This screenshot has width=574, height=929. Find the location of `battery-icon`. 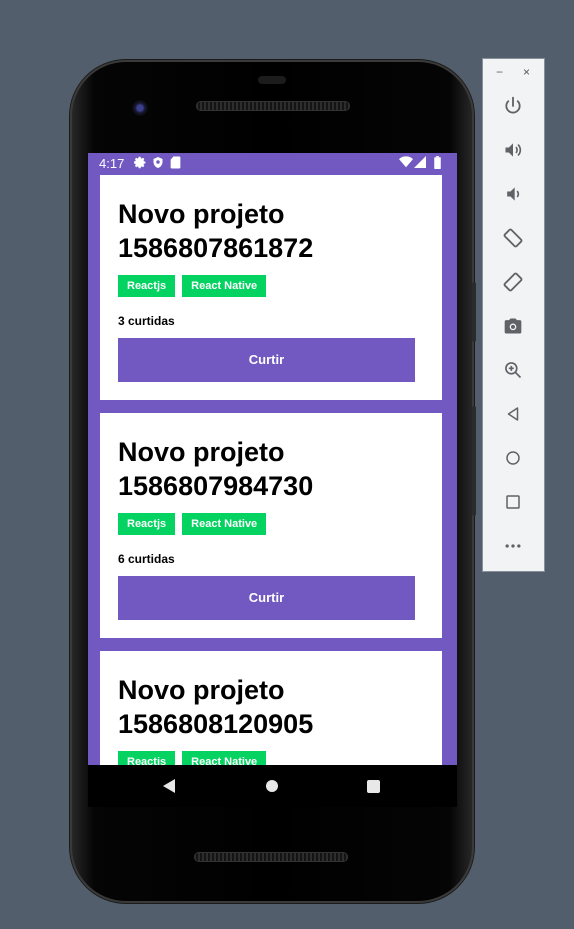

battery-icon is located at coordinates (437, 162).